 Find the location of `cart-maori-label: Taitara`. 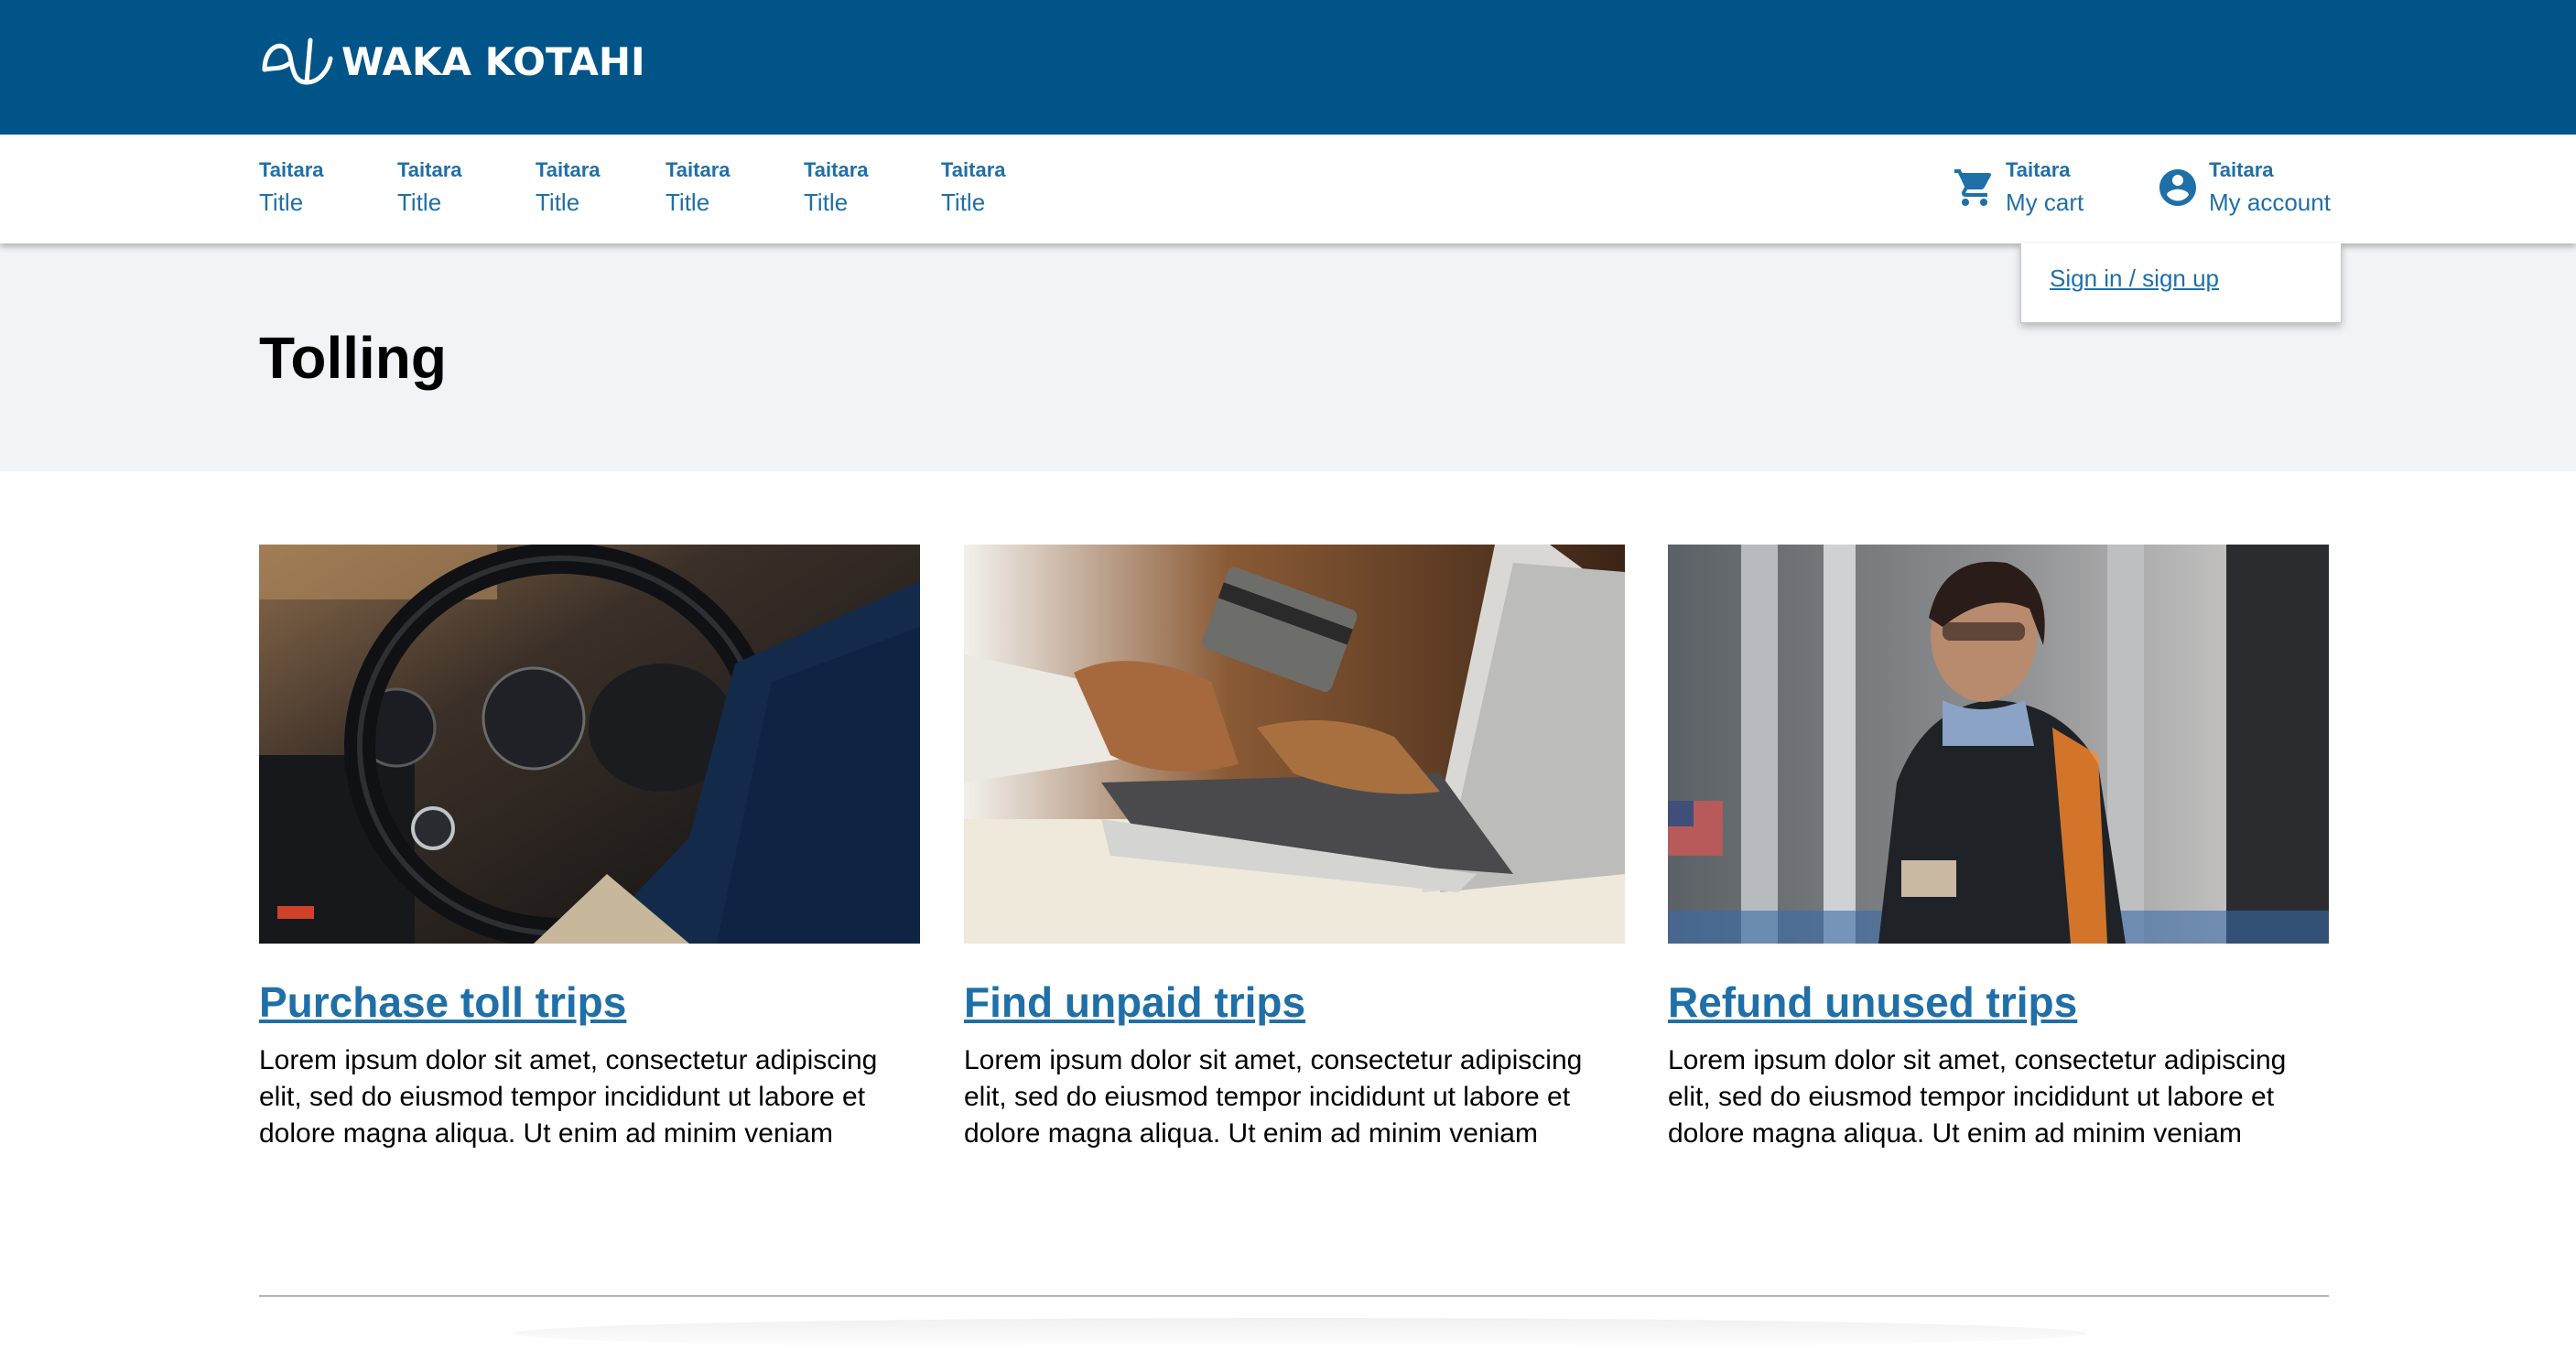

cart-maori-label: Taitara is located at coordinates (2039, 169).